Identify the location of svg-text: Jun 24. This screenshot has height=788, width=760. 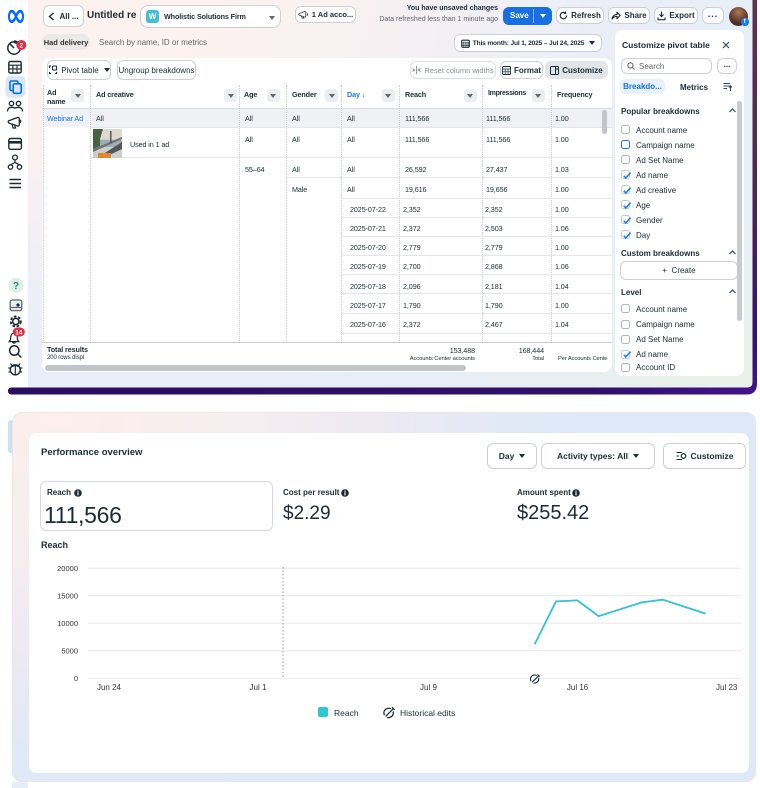
(109, 687).